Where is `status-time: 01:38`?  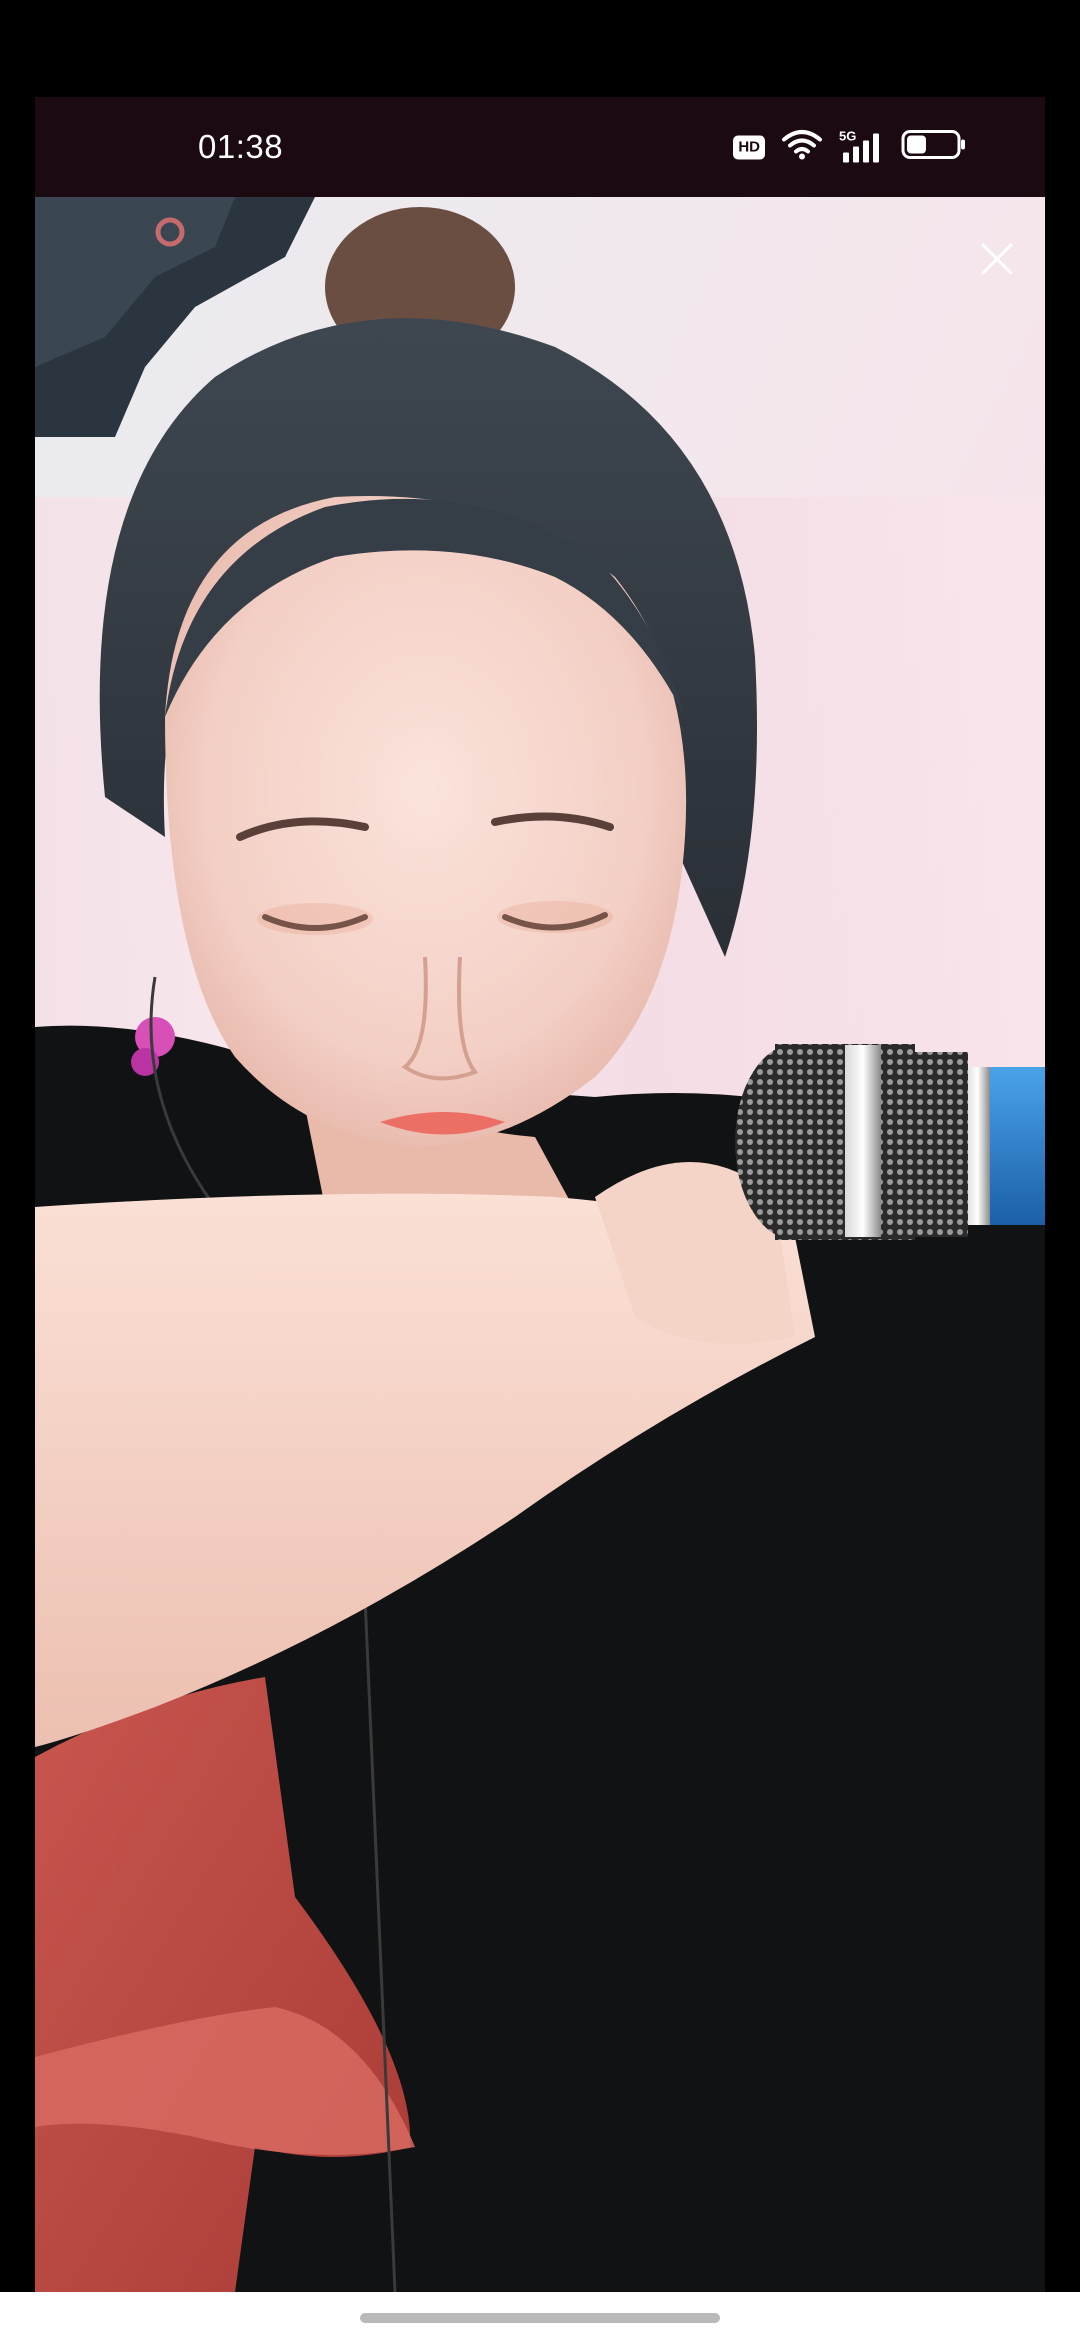
status-time: 01:38 is located at coordinates (241, 146).